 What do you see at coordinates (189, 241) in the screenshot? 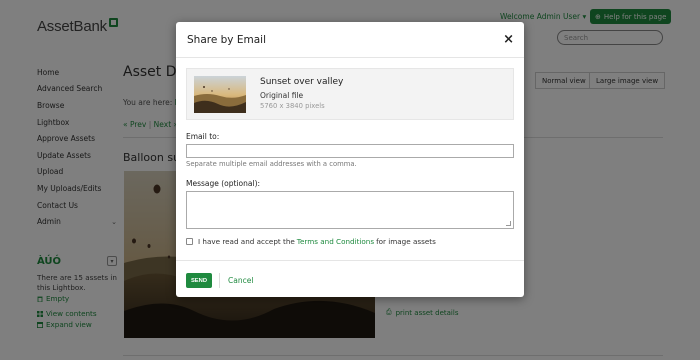
I see `terms-checkbox` at bounding box center [189, 241].